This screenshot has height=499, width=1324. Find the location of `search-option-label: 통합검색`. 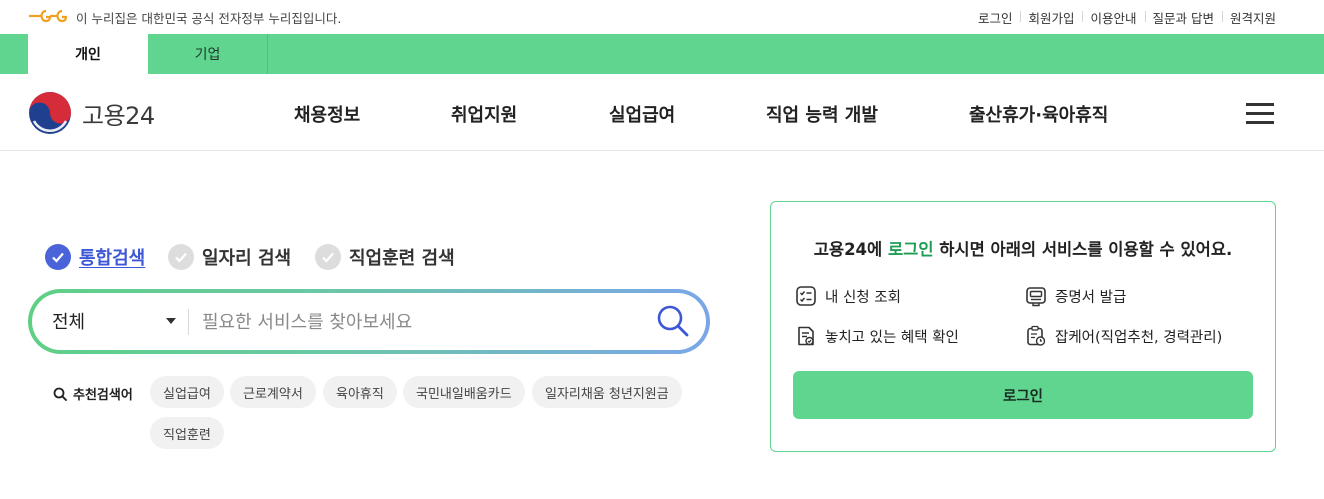

search-option-label: 통합검색 is located at coordinates (112, 258).